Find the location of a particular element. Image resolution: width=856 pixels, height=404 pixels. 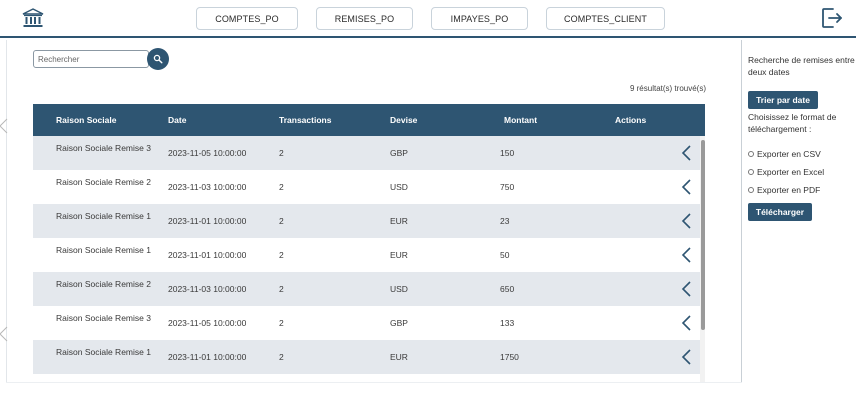

cell-montant: 23 is located at coordinates (505, 221).